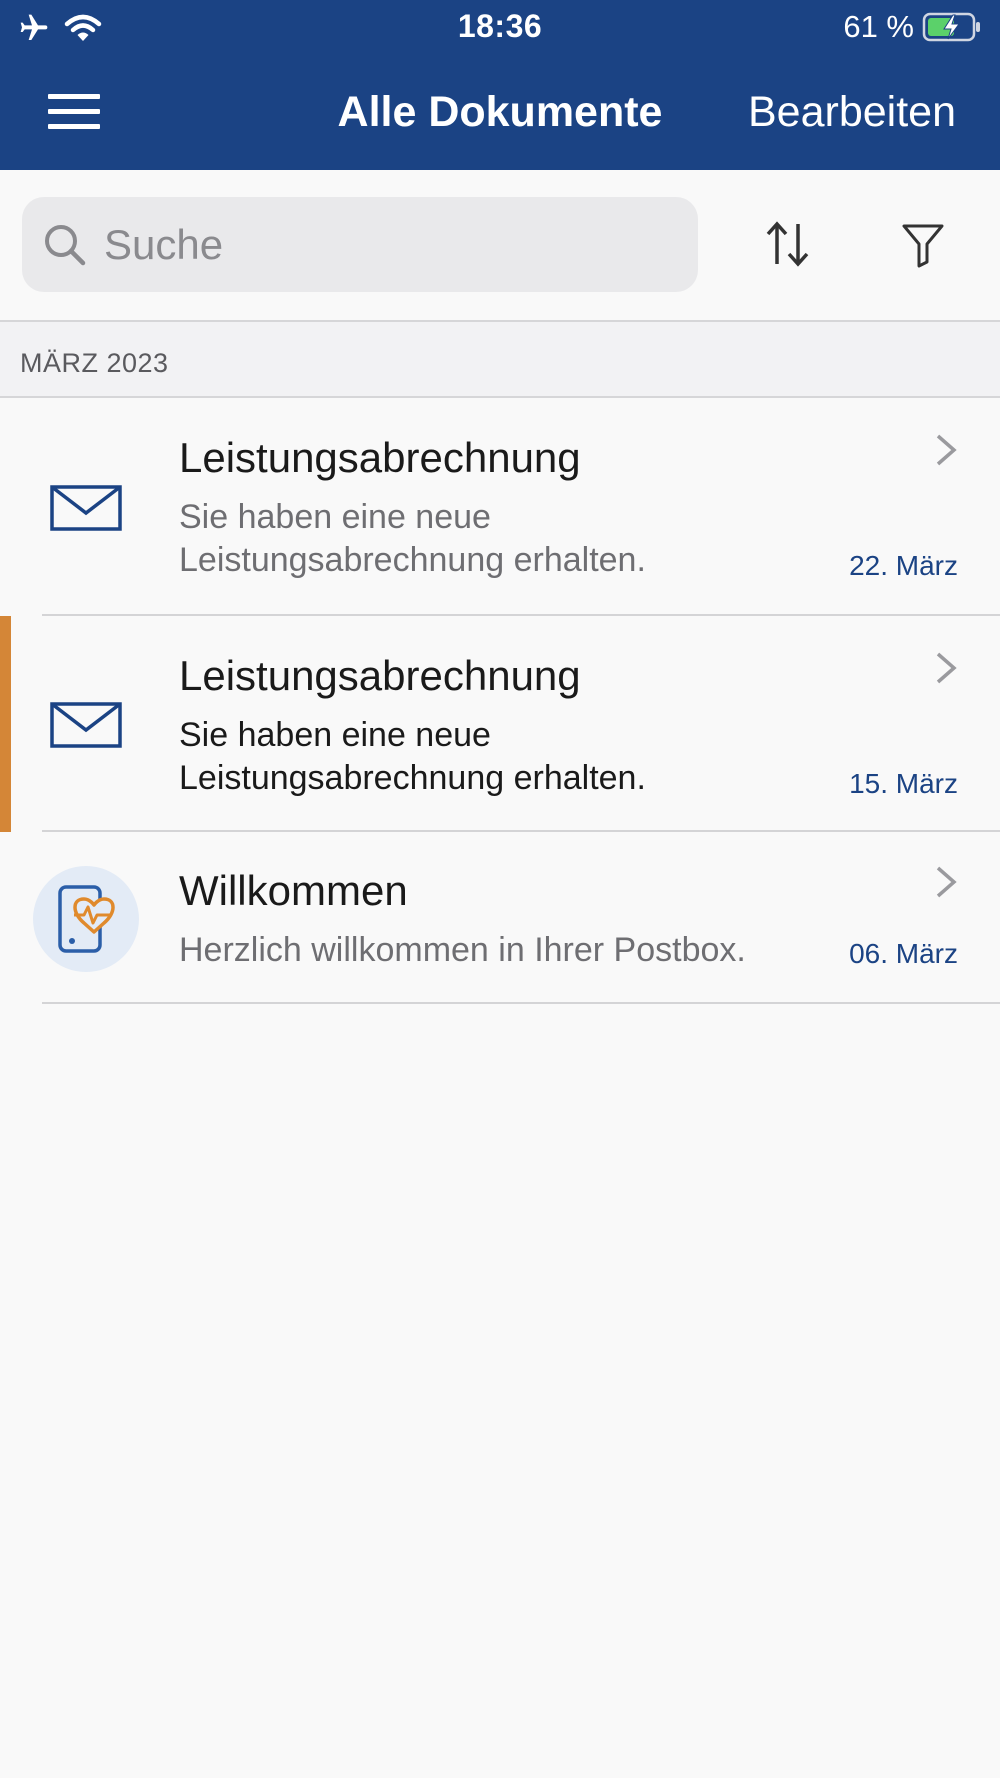 The height and width of the screenshot is (1778, 1000). Describe the element at coordinates (788, 244) in the screenshot. I see `sort-icon` at that location.